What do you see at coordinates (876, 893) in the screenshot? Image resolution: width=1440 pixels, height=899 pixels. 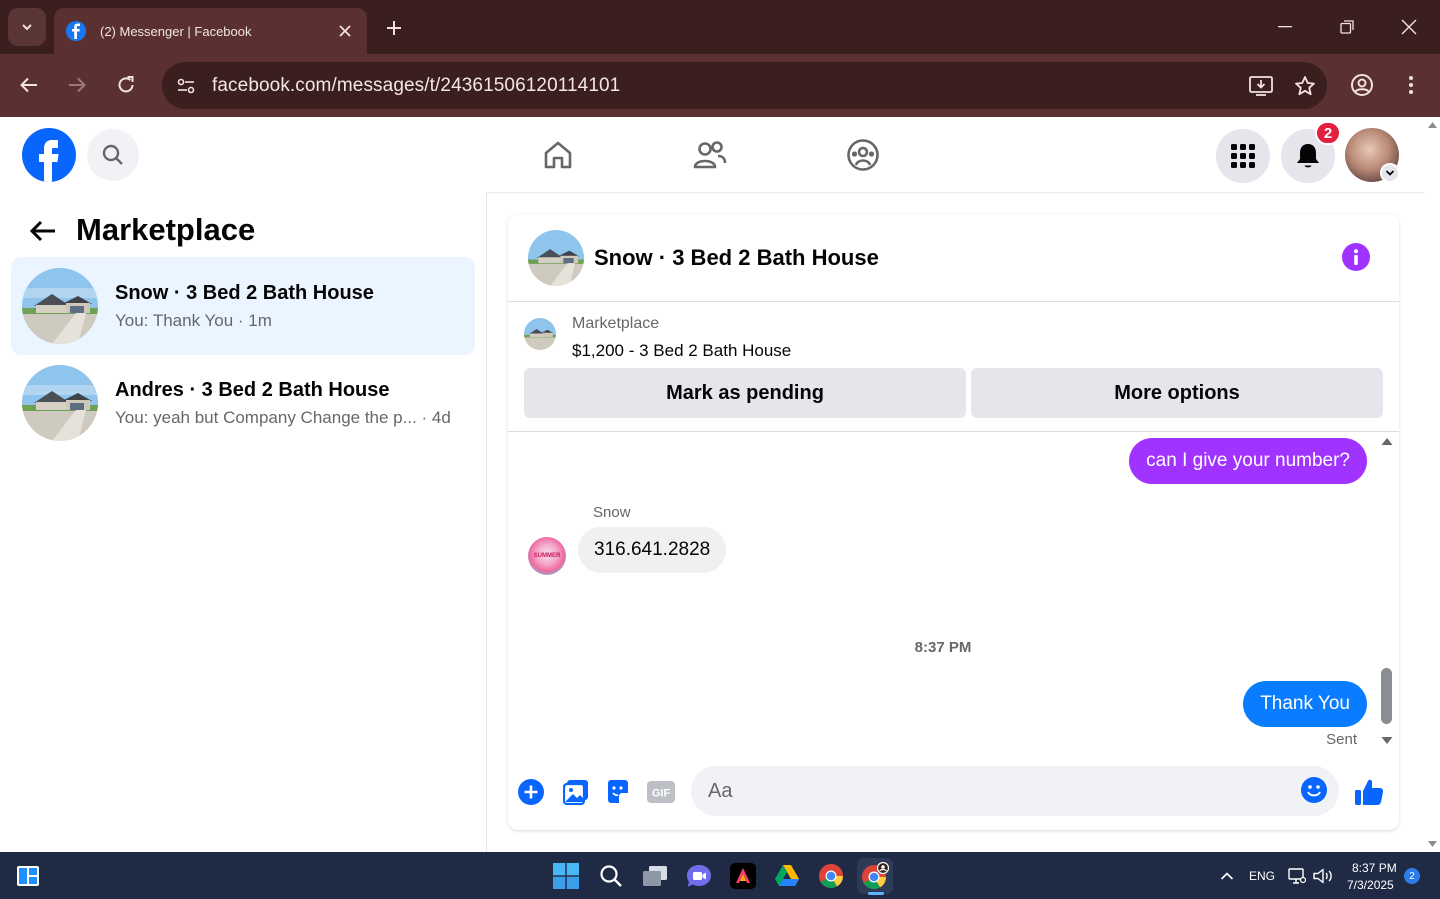 I see `active-app-indicator` at bounding box center [876, 893].